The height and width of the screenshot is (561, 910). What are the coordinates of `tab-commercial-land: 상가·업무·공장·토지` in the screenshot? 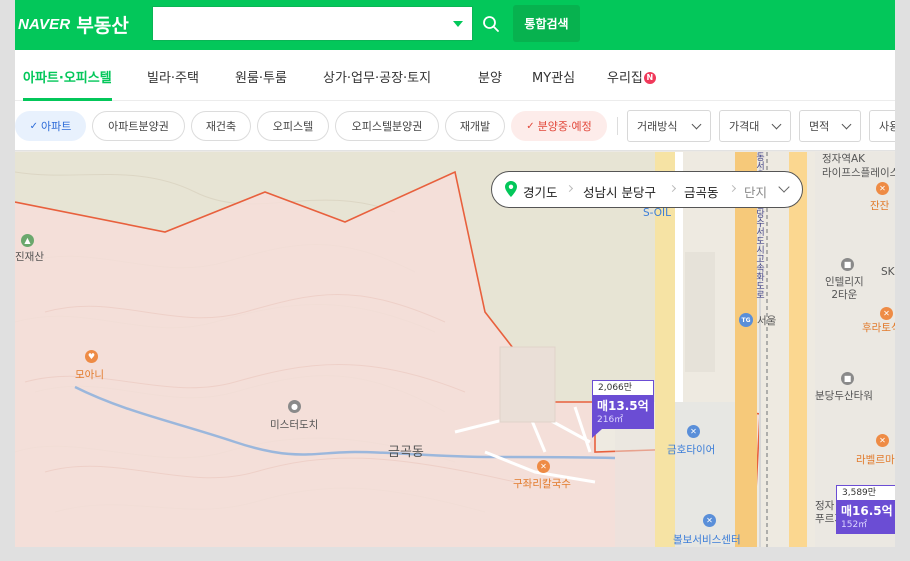 It's located at (377, 84).